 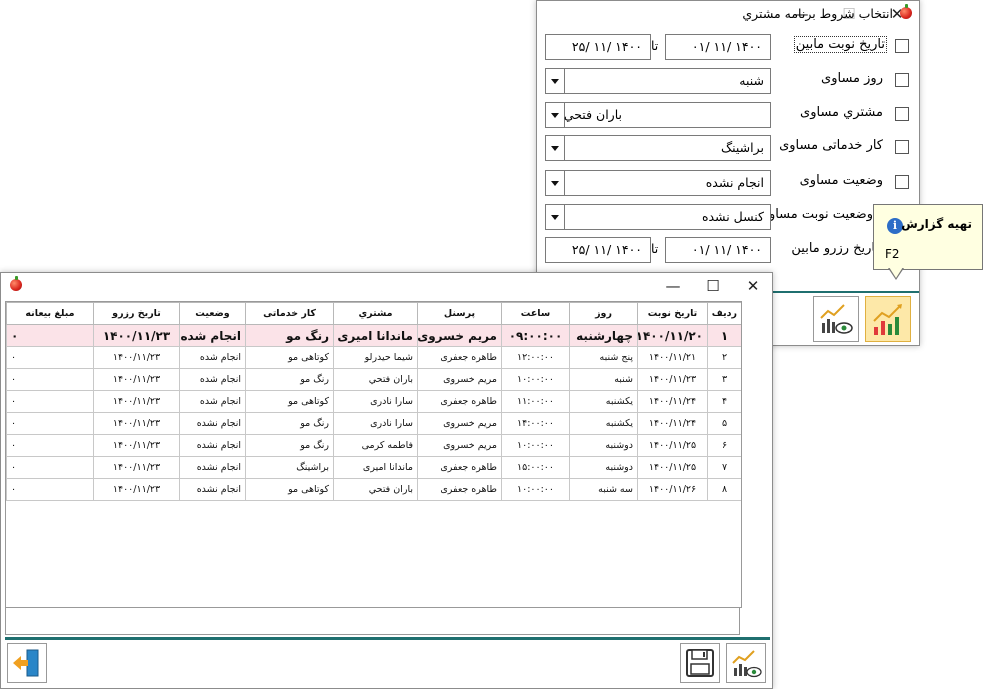 I want to click on chart-preview-button, so click(x=746, y=663).